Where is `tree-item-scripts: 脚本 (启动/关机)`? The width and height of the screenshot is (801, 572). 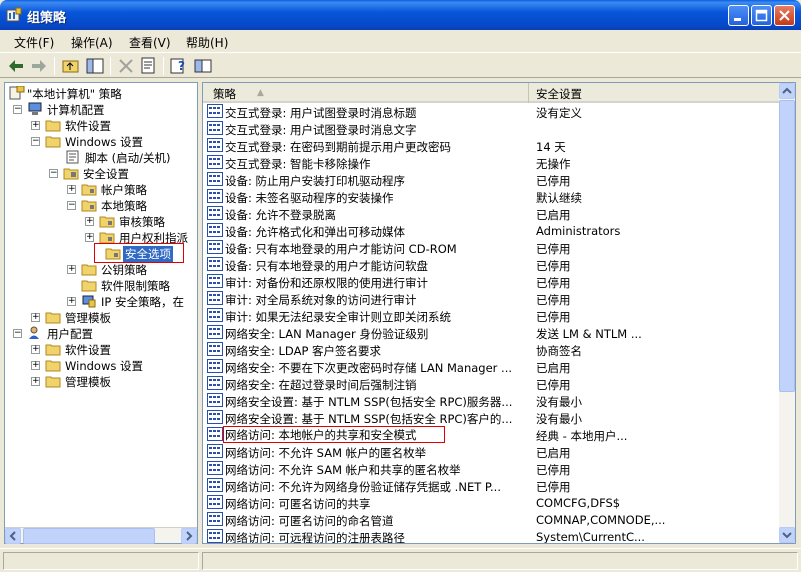 tree-item-scripts: 脚本 (启动/关机) is located at coordinates (101, 157).